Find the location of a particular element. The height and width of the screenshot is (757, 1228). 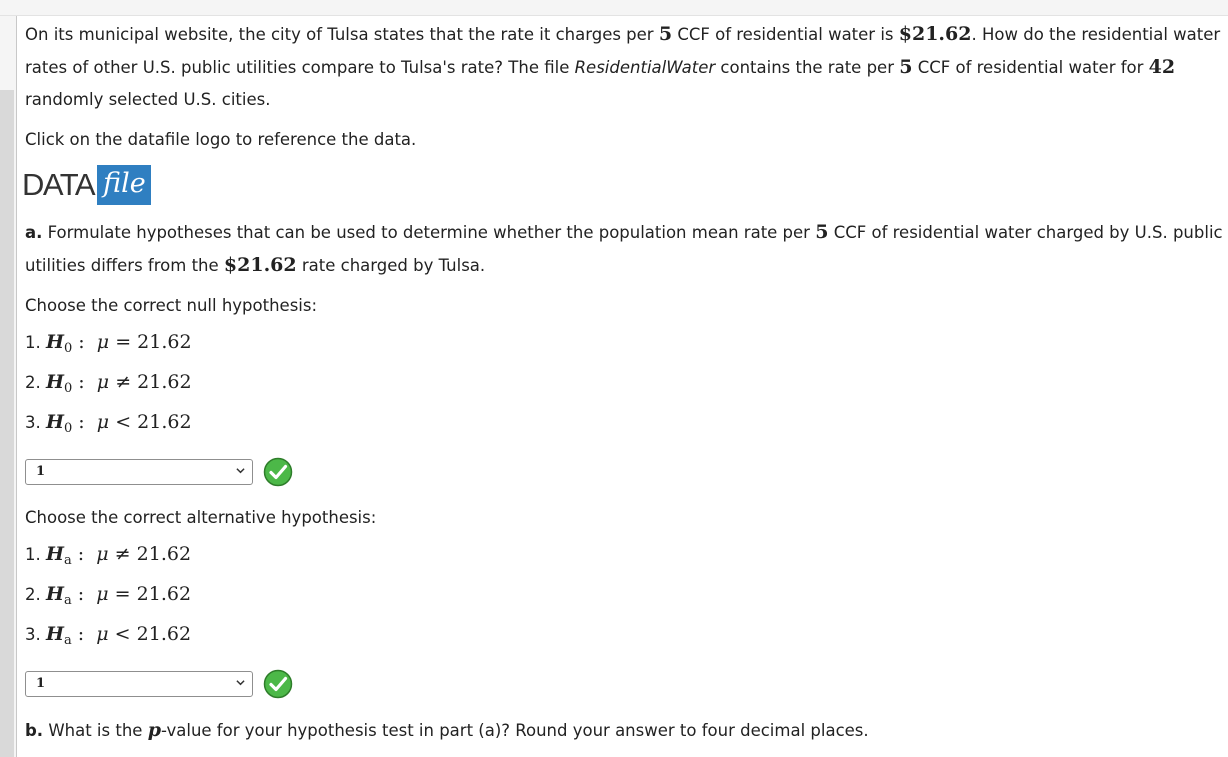

intro-price: $21.62 is located at coordinates (935, 34).